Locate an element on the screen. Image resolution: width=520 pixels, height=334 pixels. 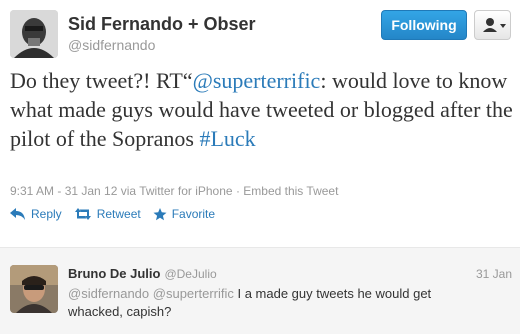
reply-button: Reply is located at coordinates (36, 214).